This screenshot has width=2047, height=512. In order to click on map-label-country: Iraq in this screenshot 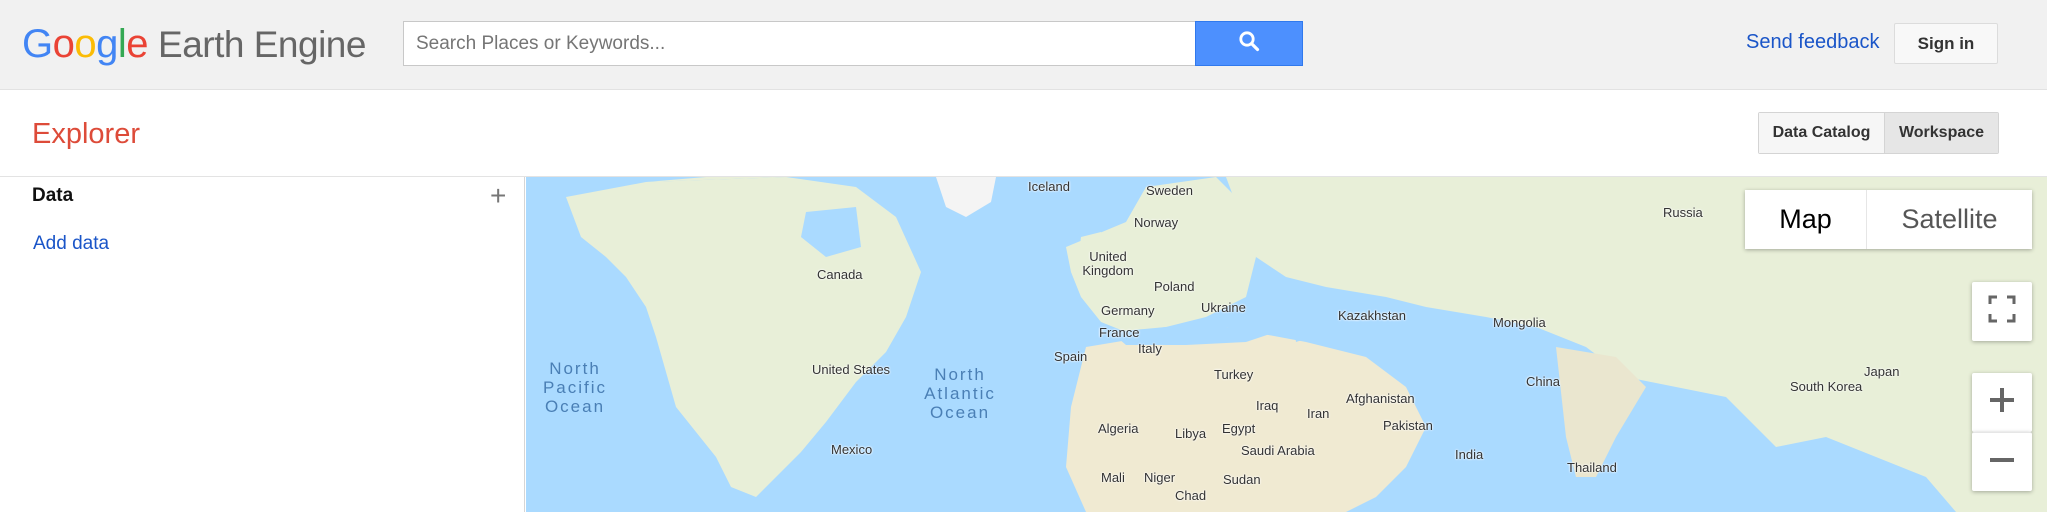, I will do `click(1267, 405)`.